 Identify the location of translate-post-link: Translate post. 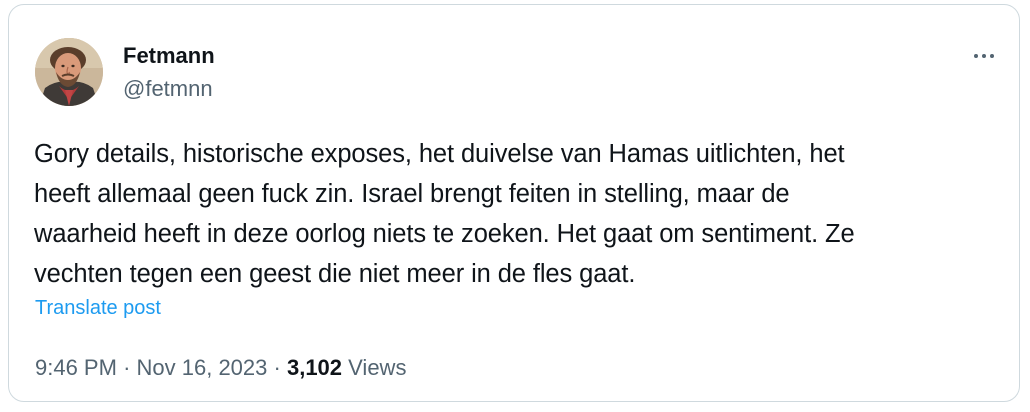
(98, 308).